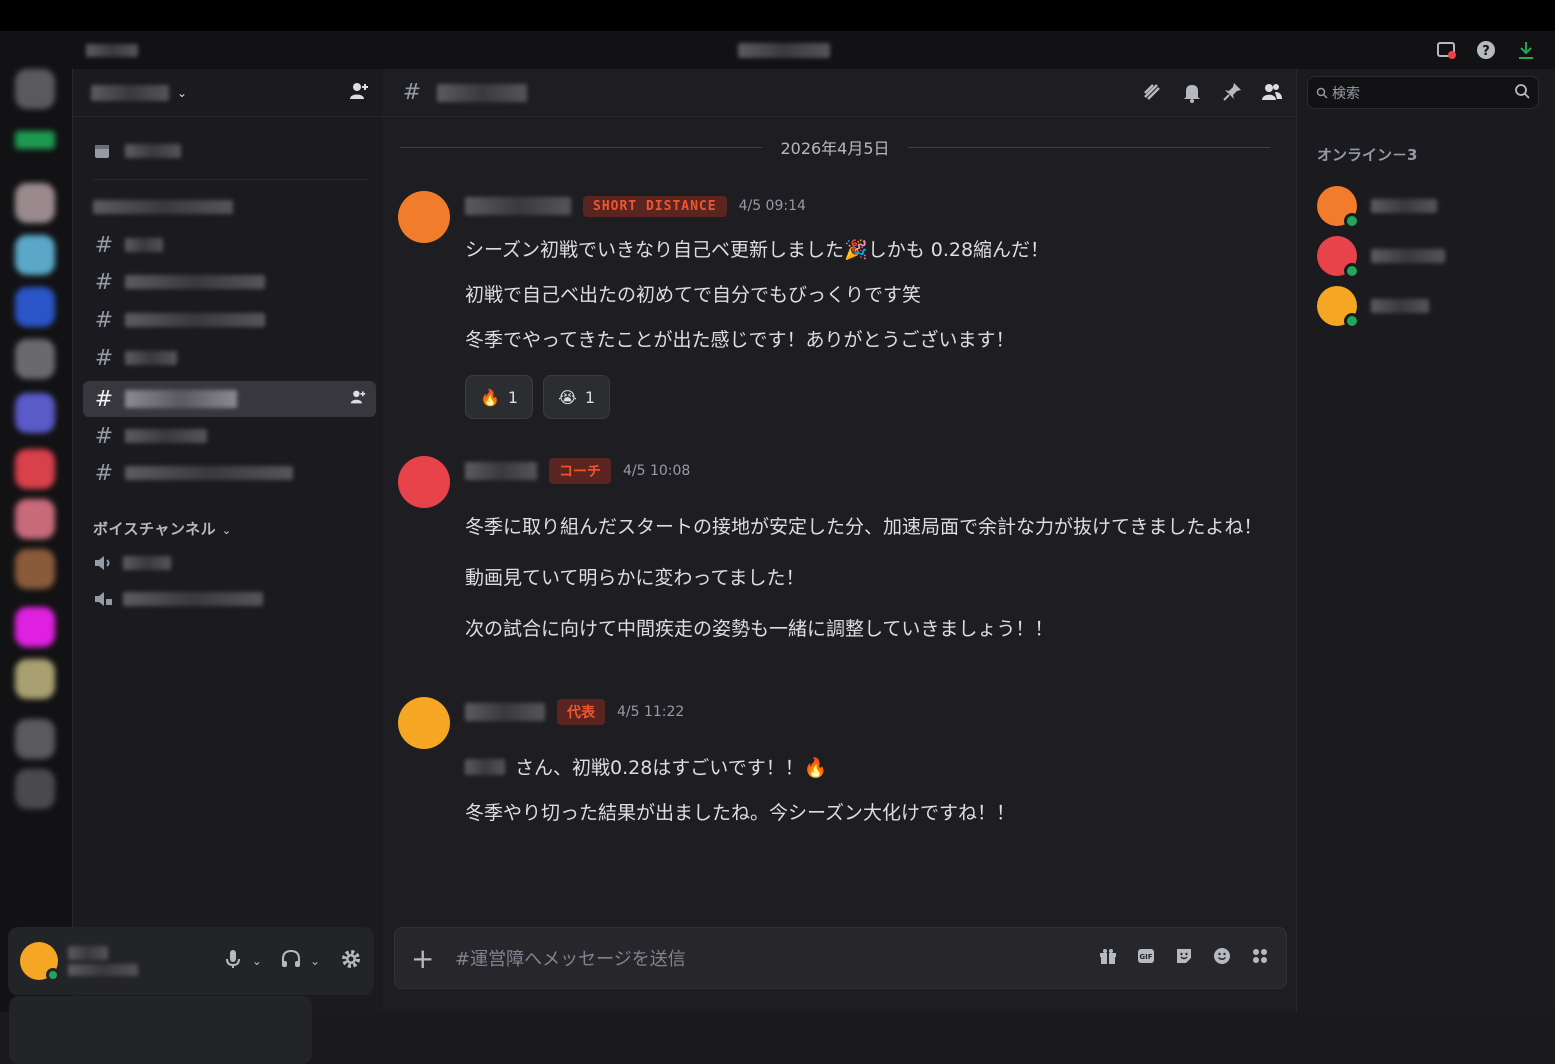  I want to click on server-header: ⌄, so click(228, 93).